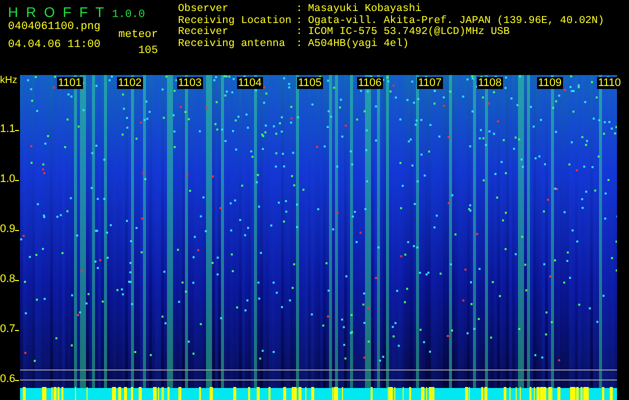  Describe the element at coordinates (365, 9) in the screenshot. I see `info-value: Masayuki Kobayashi` at that location.